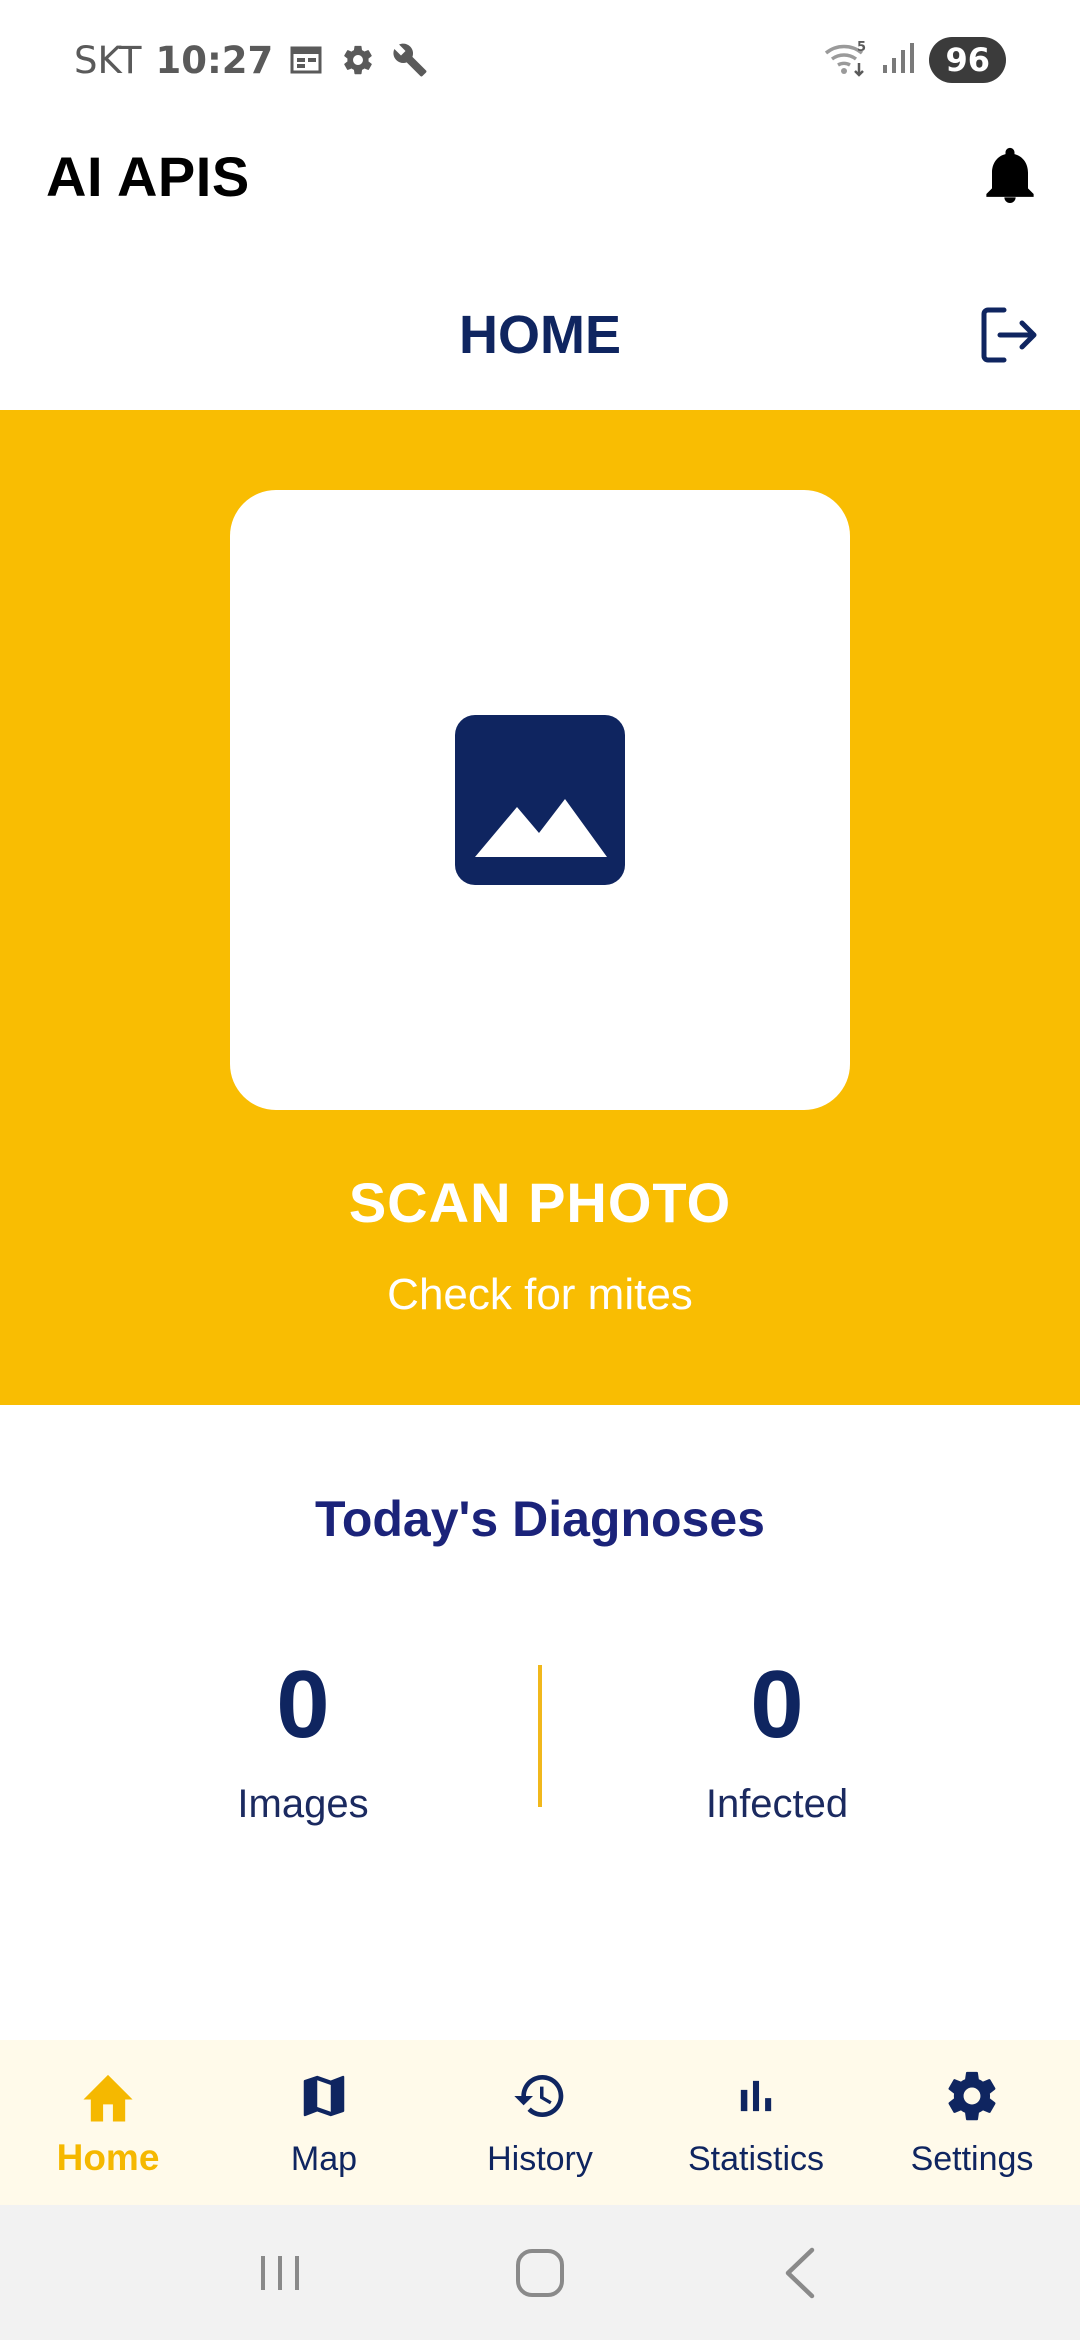 The image size is (1080, 2340). Describe the element at coordinates (324, 2096) in the screenshot. I see `map-icon` at that location.